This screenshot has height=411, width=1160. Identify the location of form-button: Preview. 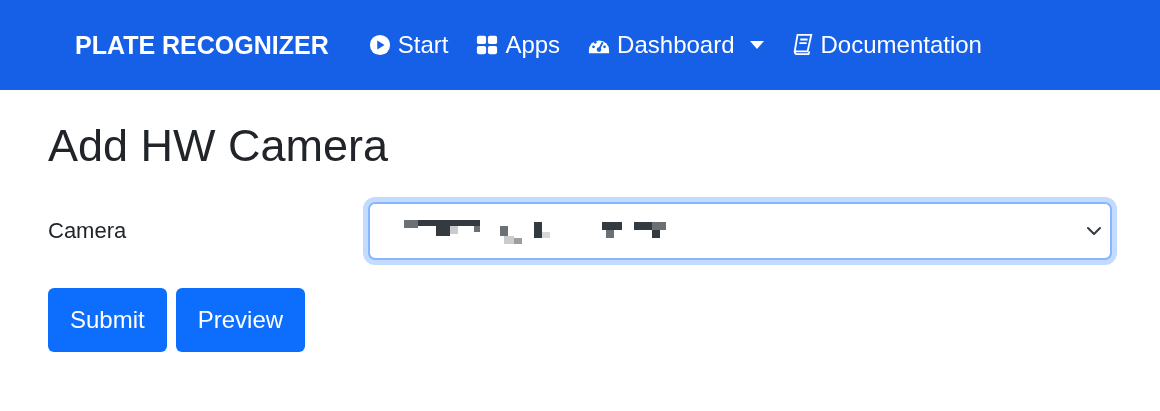
(240, 320).